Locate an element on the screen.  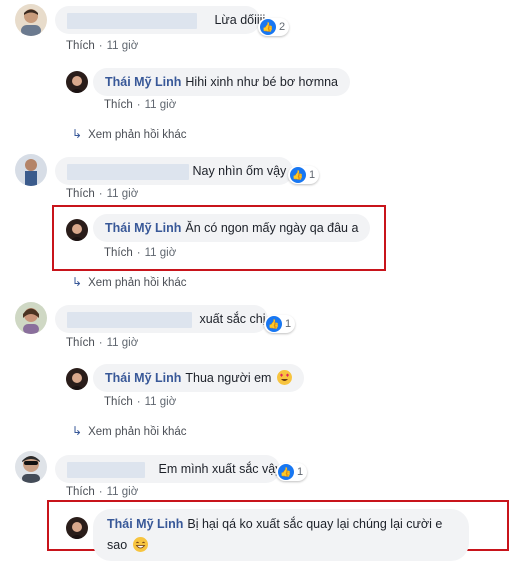
reply-bubble: Thái Mỹ Linh Hihi xinh như bé bơ hơmna is located at coordinates (222, 82).